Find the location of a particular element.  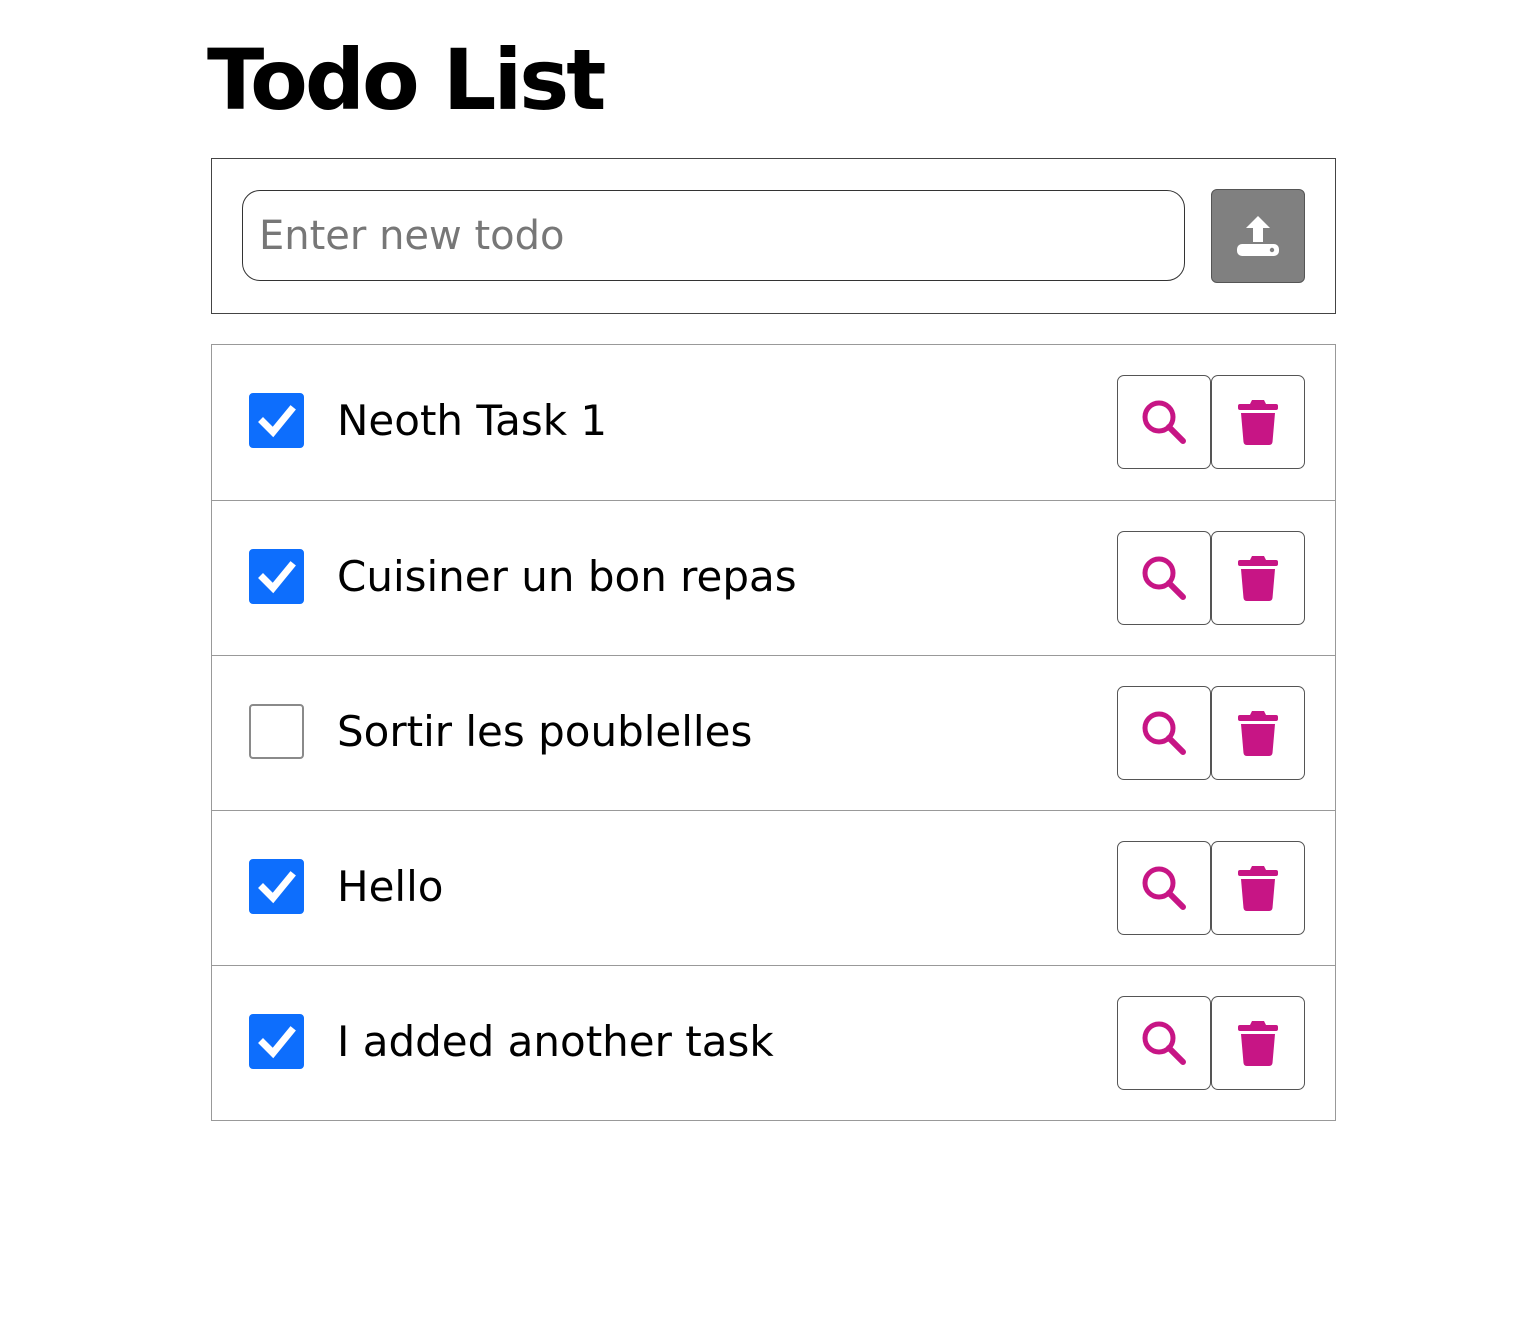

todo-item: Neoth Task 1 is located at coordinates (773, 422).